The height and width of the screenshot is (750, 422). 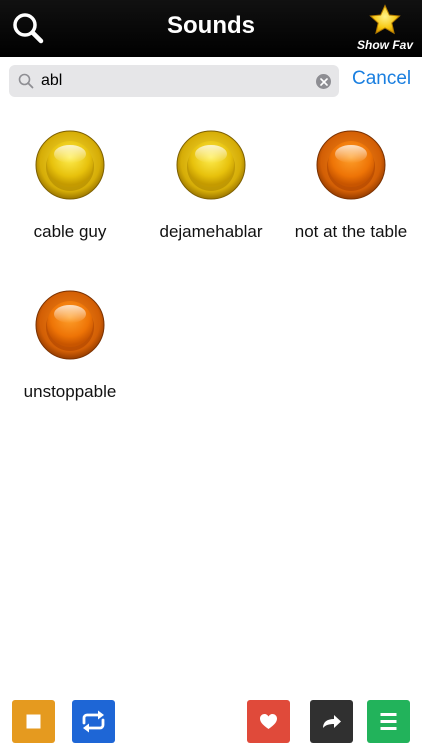 I want to click on share-arrow-icon, so click(x=332, y=721).